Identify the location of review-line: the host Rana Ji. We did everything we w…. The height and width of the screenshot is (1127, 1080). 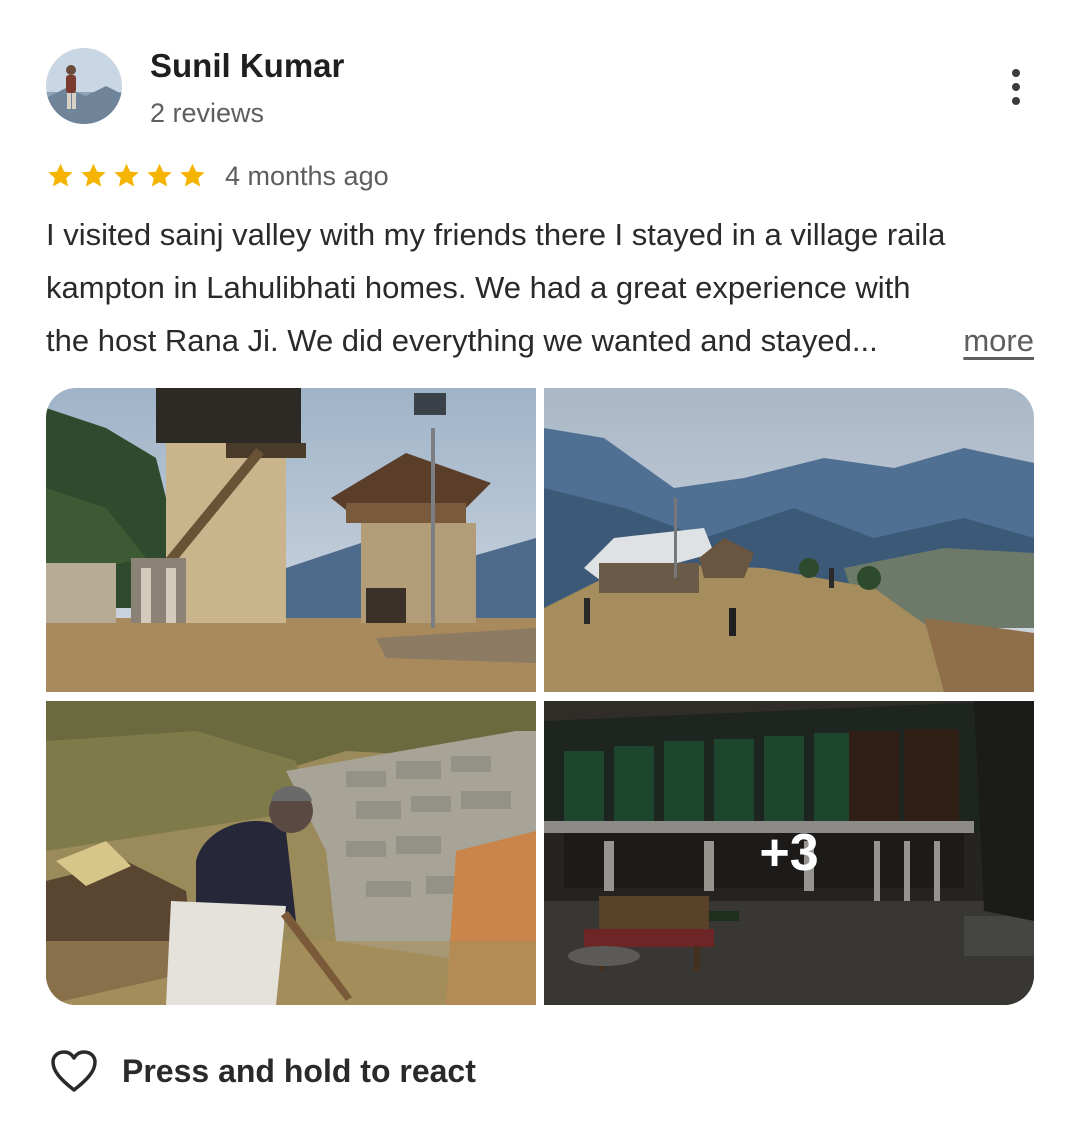
(462, 340).